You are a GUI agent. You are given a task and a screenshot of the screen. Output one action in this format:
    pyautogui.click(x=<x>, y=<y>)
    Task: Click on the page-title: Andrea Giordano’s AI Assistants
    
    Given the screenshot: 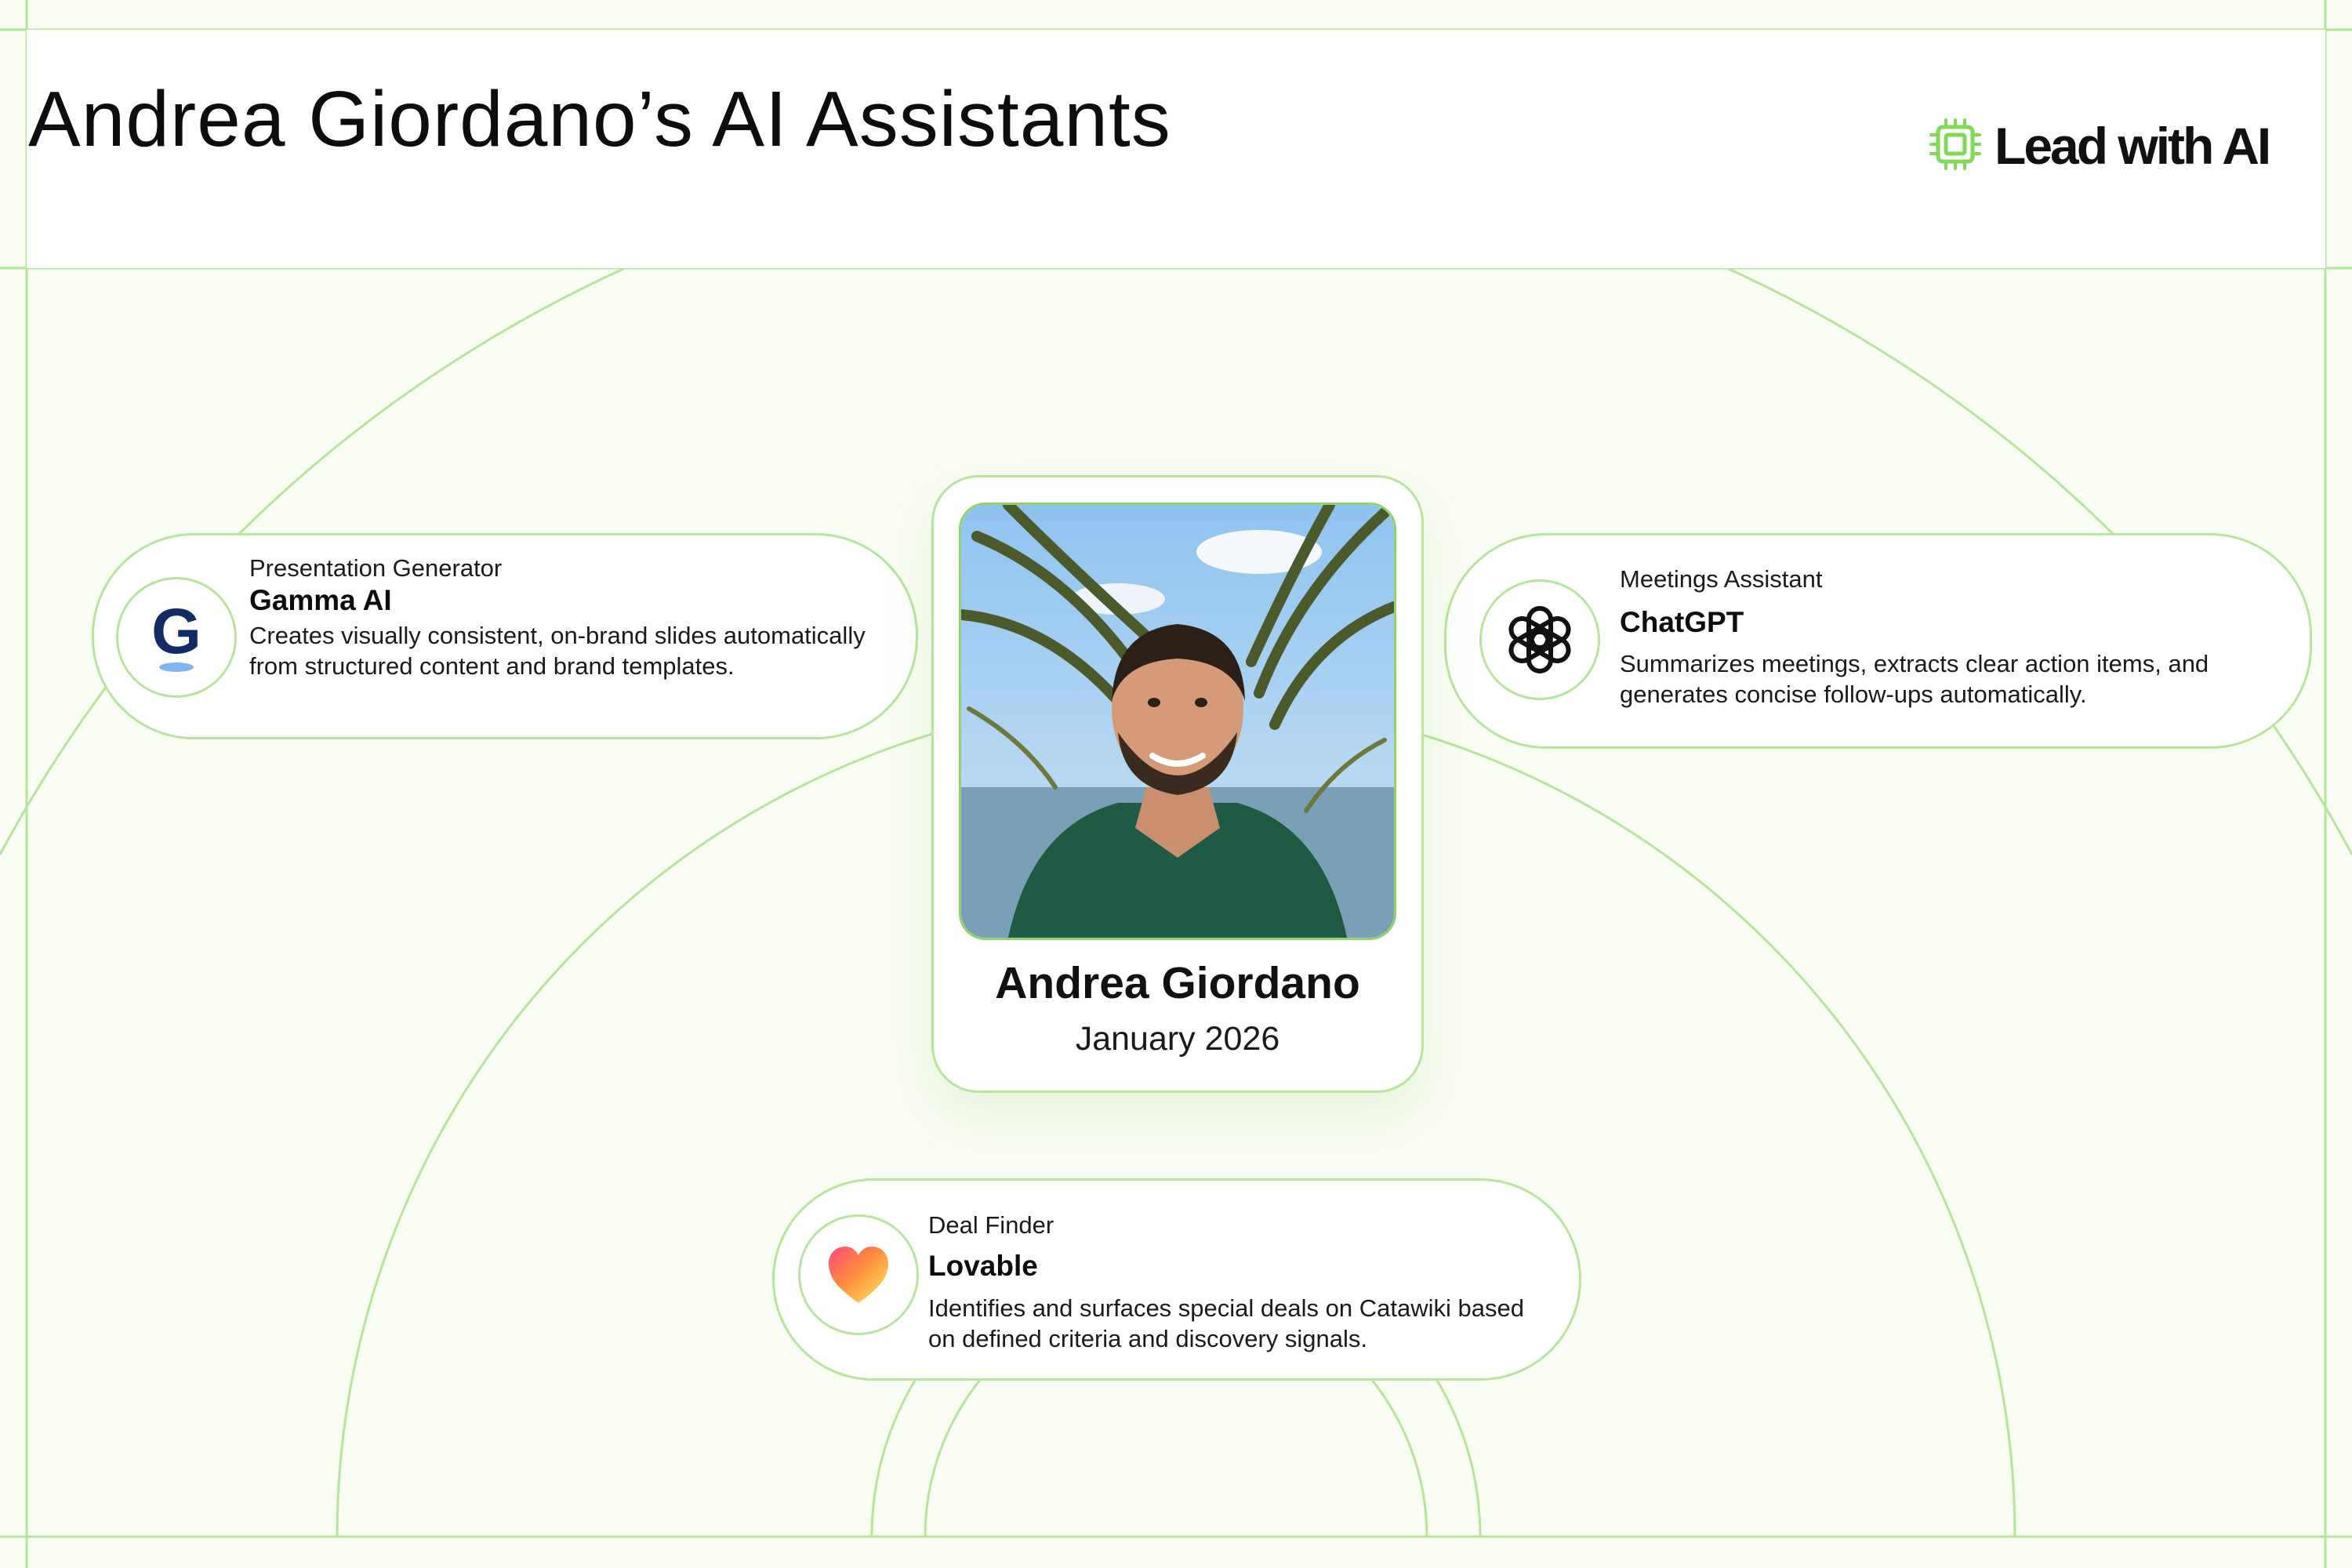 What is the action you would take?
    pyautogui.click(x=599, y=119)
    